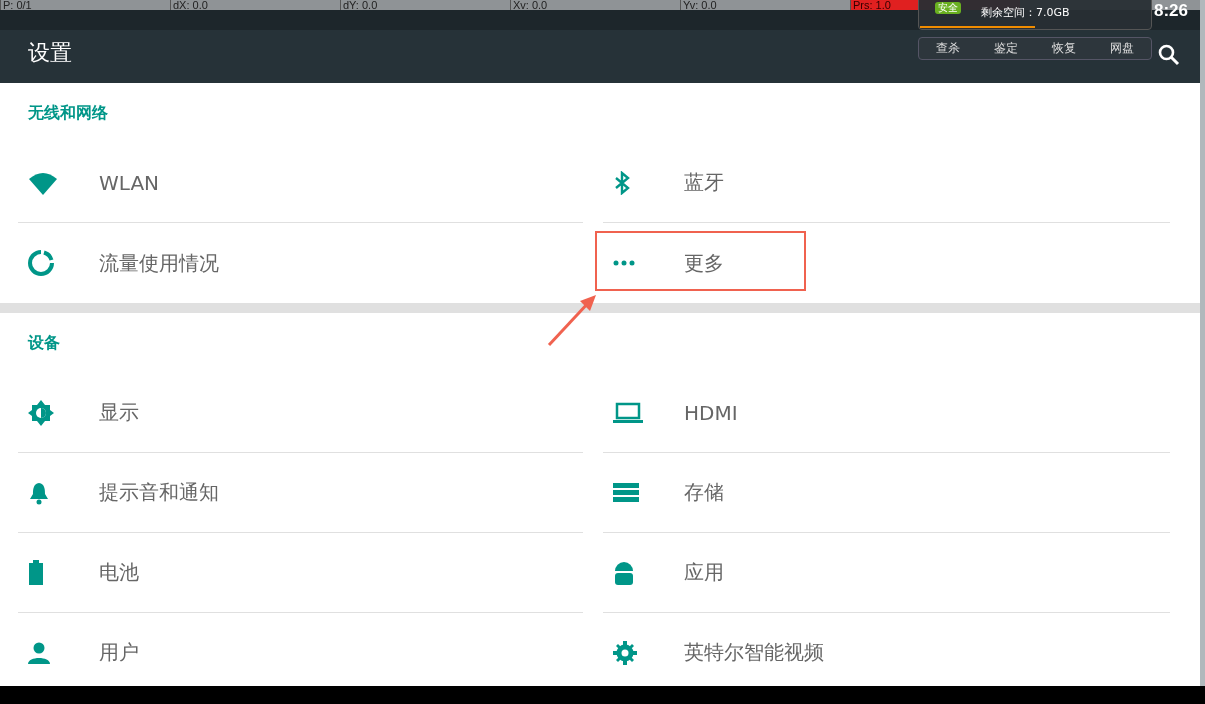  Describe the element at coordinates (159, 263) in the screenshot. I see `item-label: 流量使用情况` at that location.